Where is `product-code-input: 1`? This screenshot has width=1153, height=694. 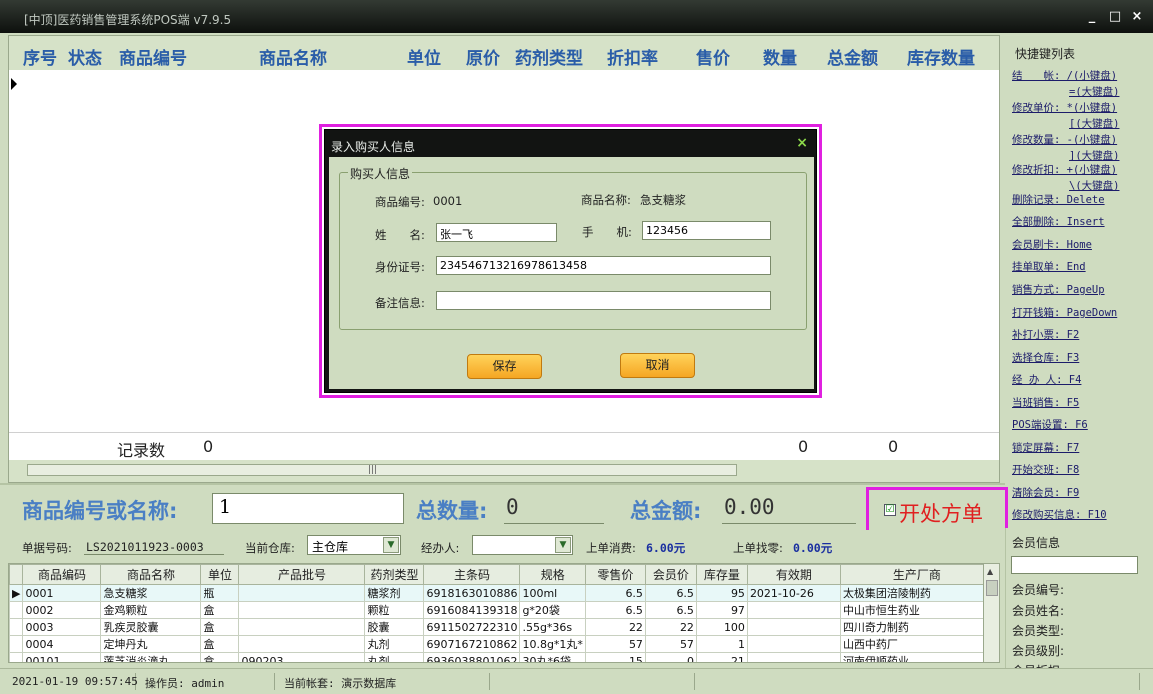
product-code-input: 1 is located at coordinates (308, 508).